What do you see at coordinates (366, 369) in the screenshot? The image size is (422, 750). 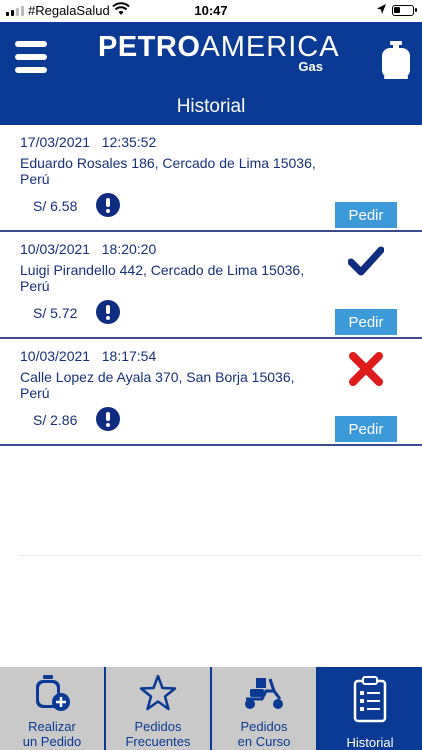 I see `cross-icon` at bounding box center [366, 369].